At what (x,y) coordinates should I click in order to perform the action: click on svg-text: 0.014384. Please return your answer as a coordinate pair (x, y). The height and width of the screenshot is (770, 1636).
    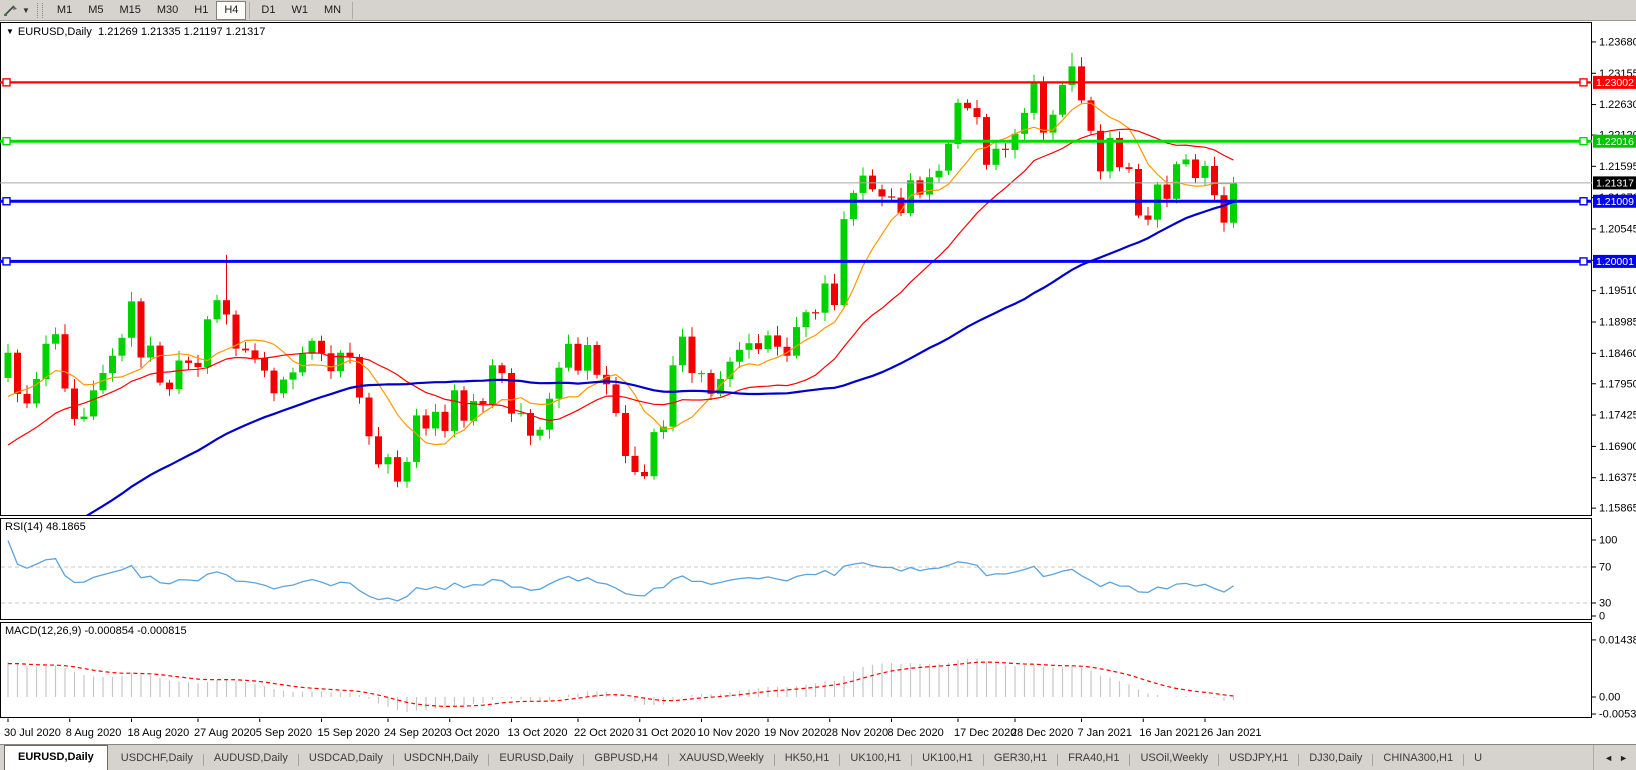
    Looking at the image, I should click on (1617, 640).